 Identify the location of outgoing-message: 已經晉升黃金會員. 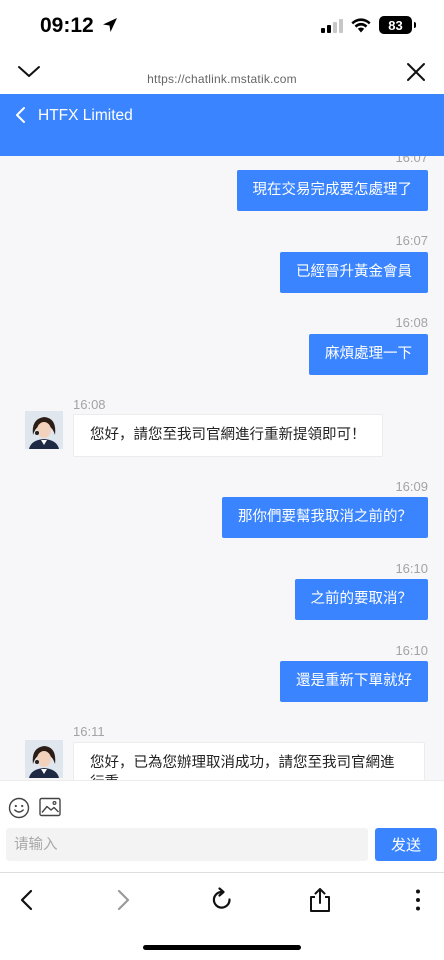
(354, 272).